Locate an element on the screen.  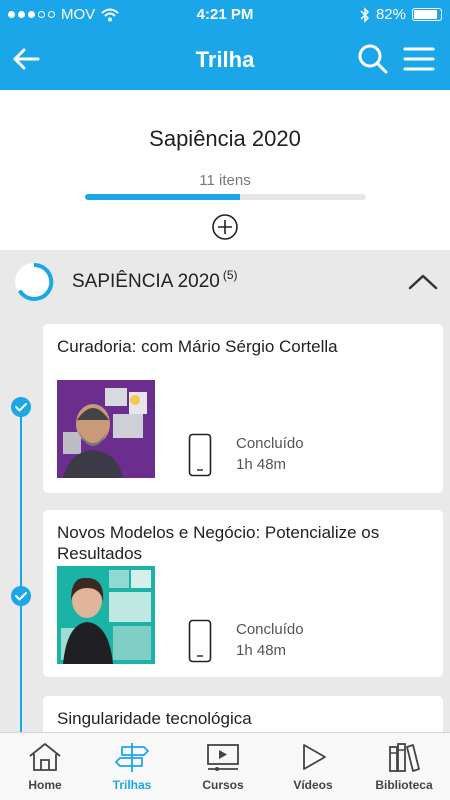
section-title-text: SAPIÊNCIA 2020 is located at coordinates (146, 281).